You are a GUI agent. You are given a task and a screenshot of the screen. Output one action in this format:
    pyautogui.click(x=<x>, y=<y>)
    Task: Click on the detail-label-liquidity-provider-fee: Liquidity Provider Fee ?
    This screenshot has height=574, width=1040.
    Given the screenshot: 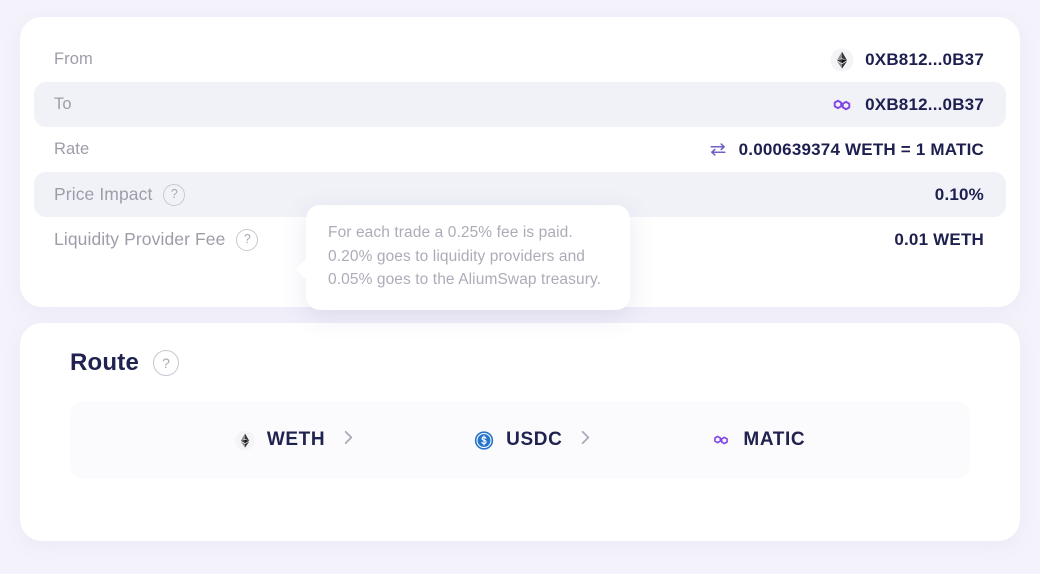 What is the action you would take?
    pyautogui.click(x=156, y=239)
    